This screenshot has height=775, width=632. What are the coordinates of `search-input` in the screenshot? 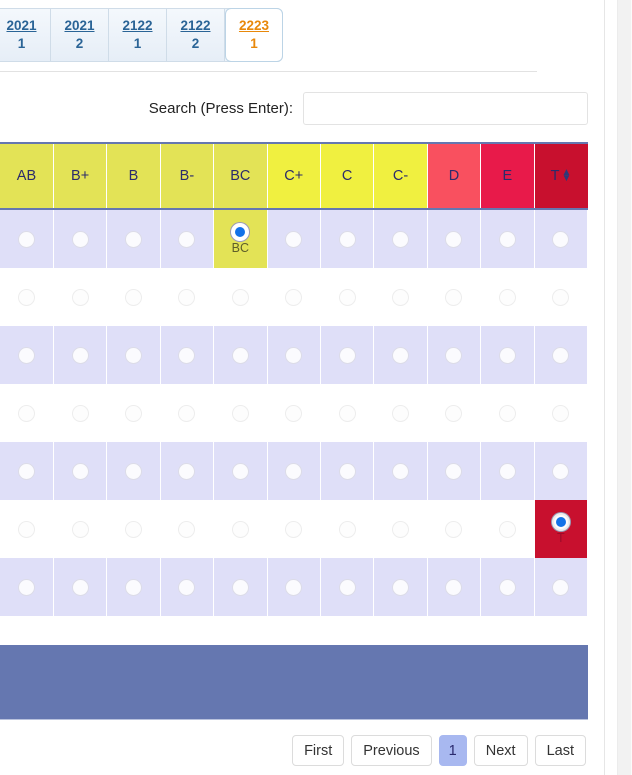 It's located at (445, 108).